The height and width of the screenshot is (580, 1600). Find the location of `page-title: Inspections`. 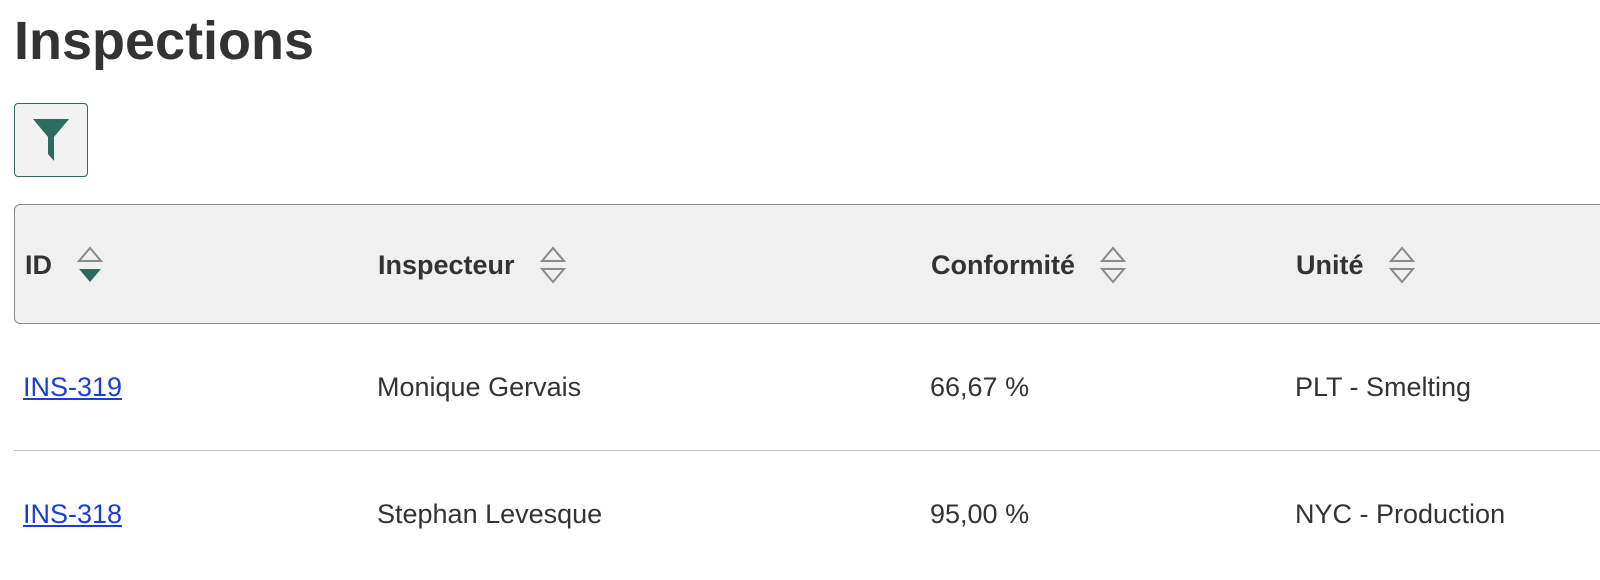

page-title: Inspections is located at coordinates (164, 41).